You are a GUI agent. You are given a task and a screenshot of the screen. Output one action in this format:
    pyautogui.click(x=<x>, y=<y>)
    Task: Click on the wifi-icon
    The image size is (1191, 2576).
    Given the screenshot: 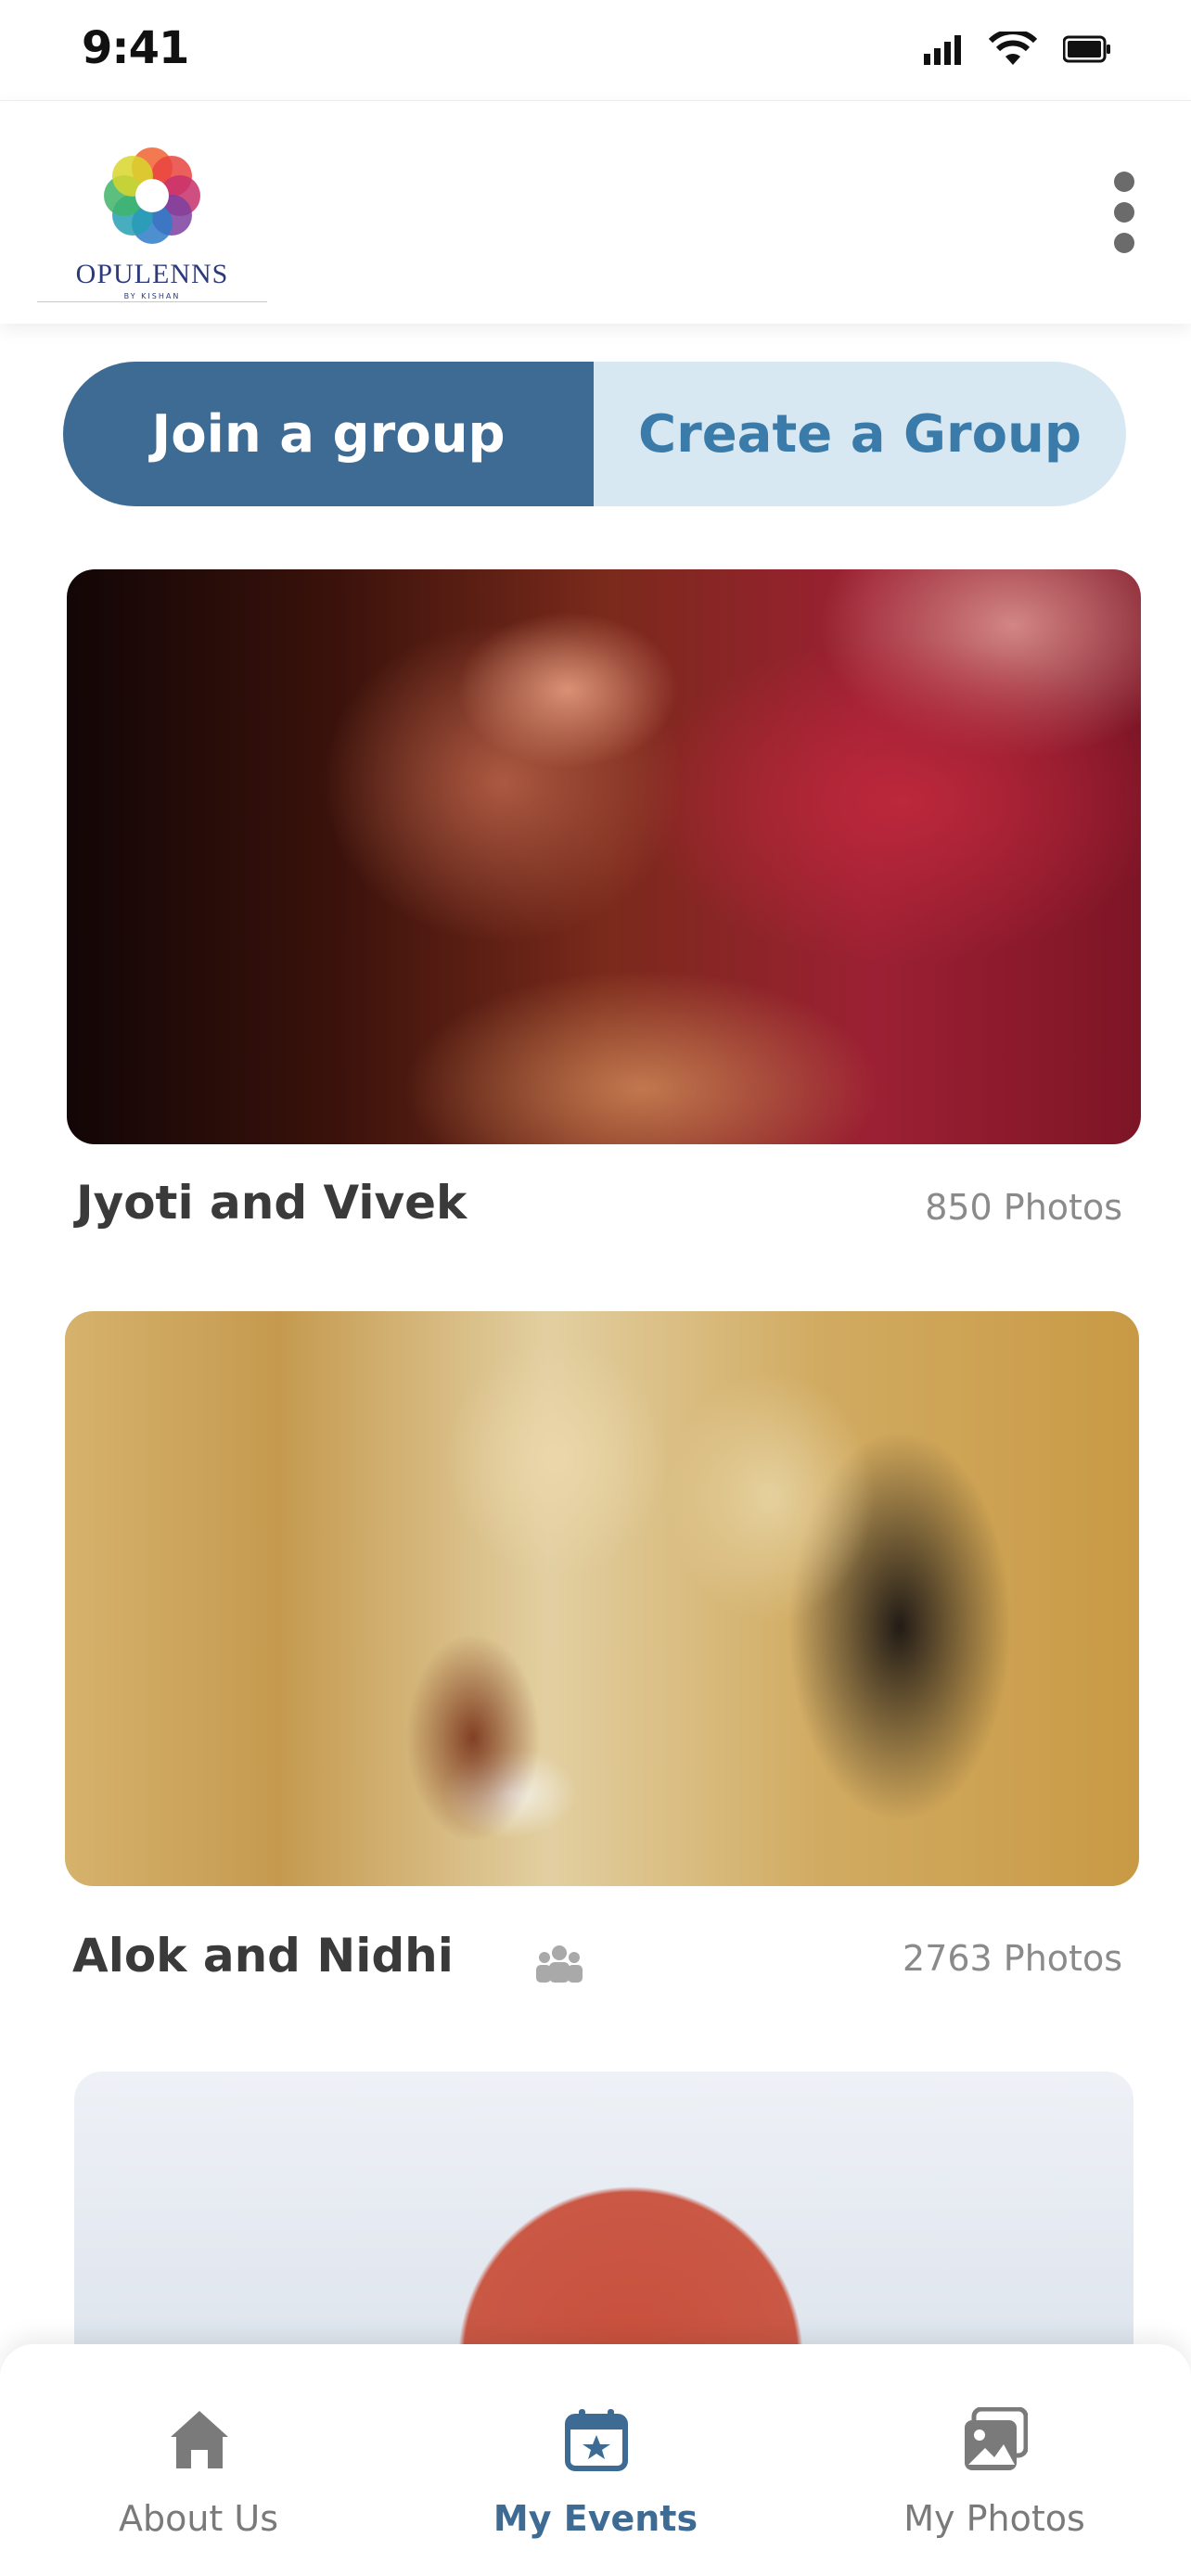 What is the action you would take?
    pyautogui.click(x=1013, y=48)
    